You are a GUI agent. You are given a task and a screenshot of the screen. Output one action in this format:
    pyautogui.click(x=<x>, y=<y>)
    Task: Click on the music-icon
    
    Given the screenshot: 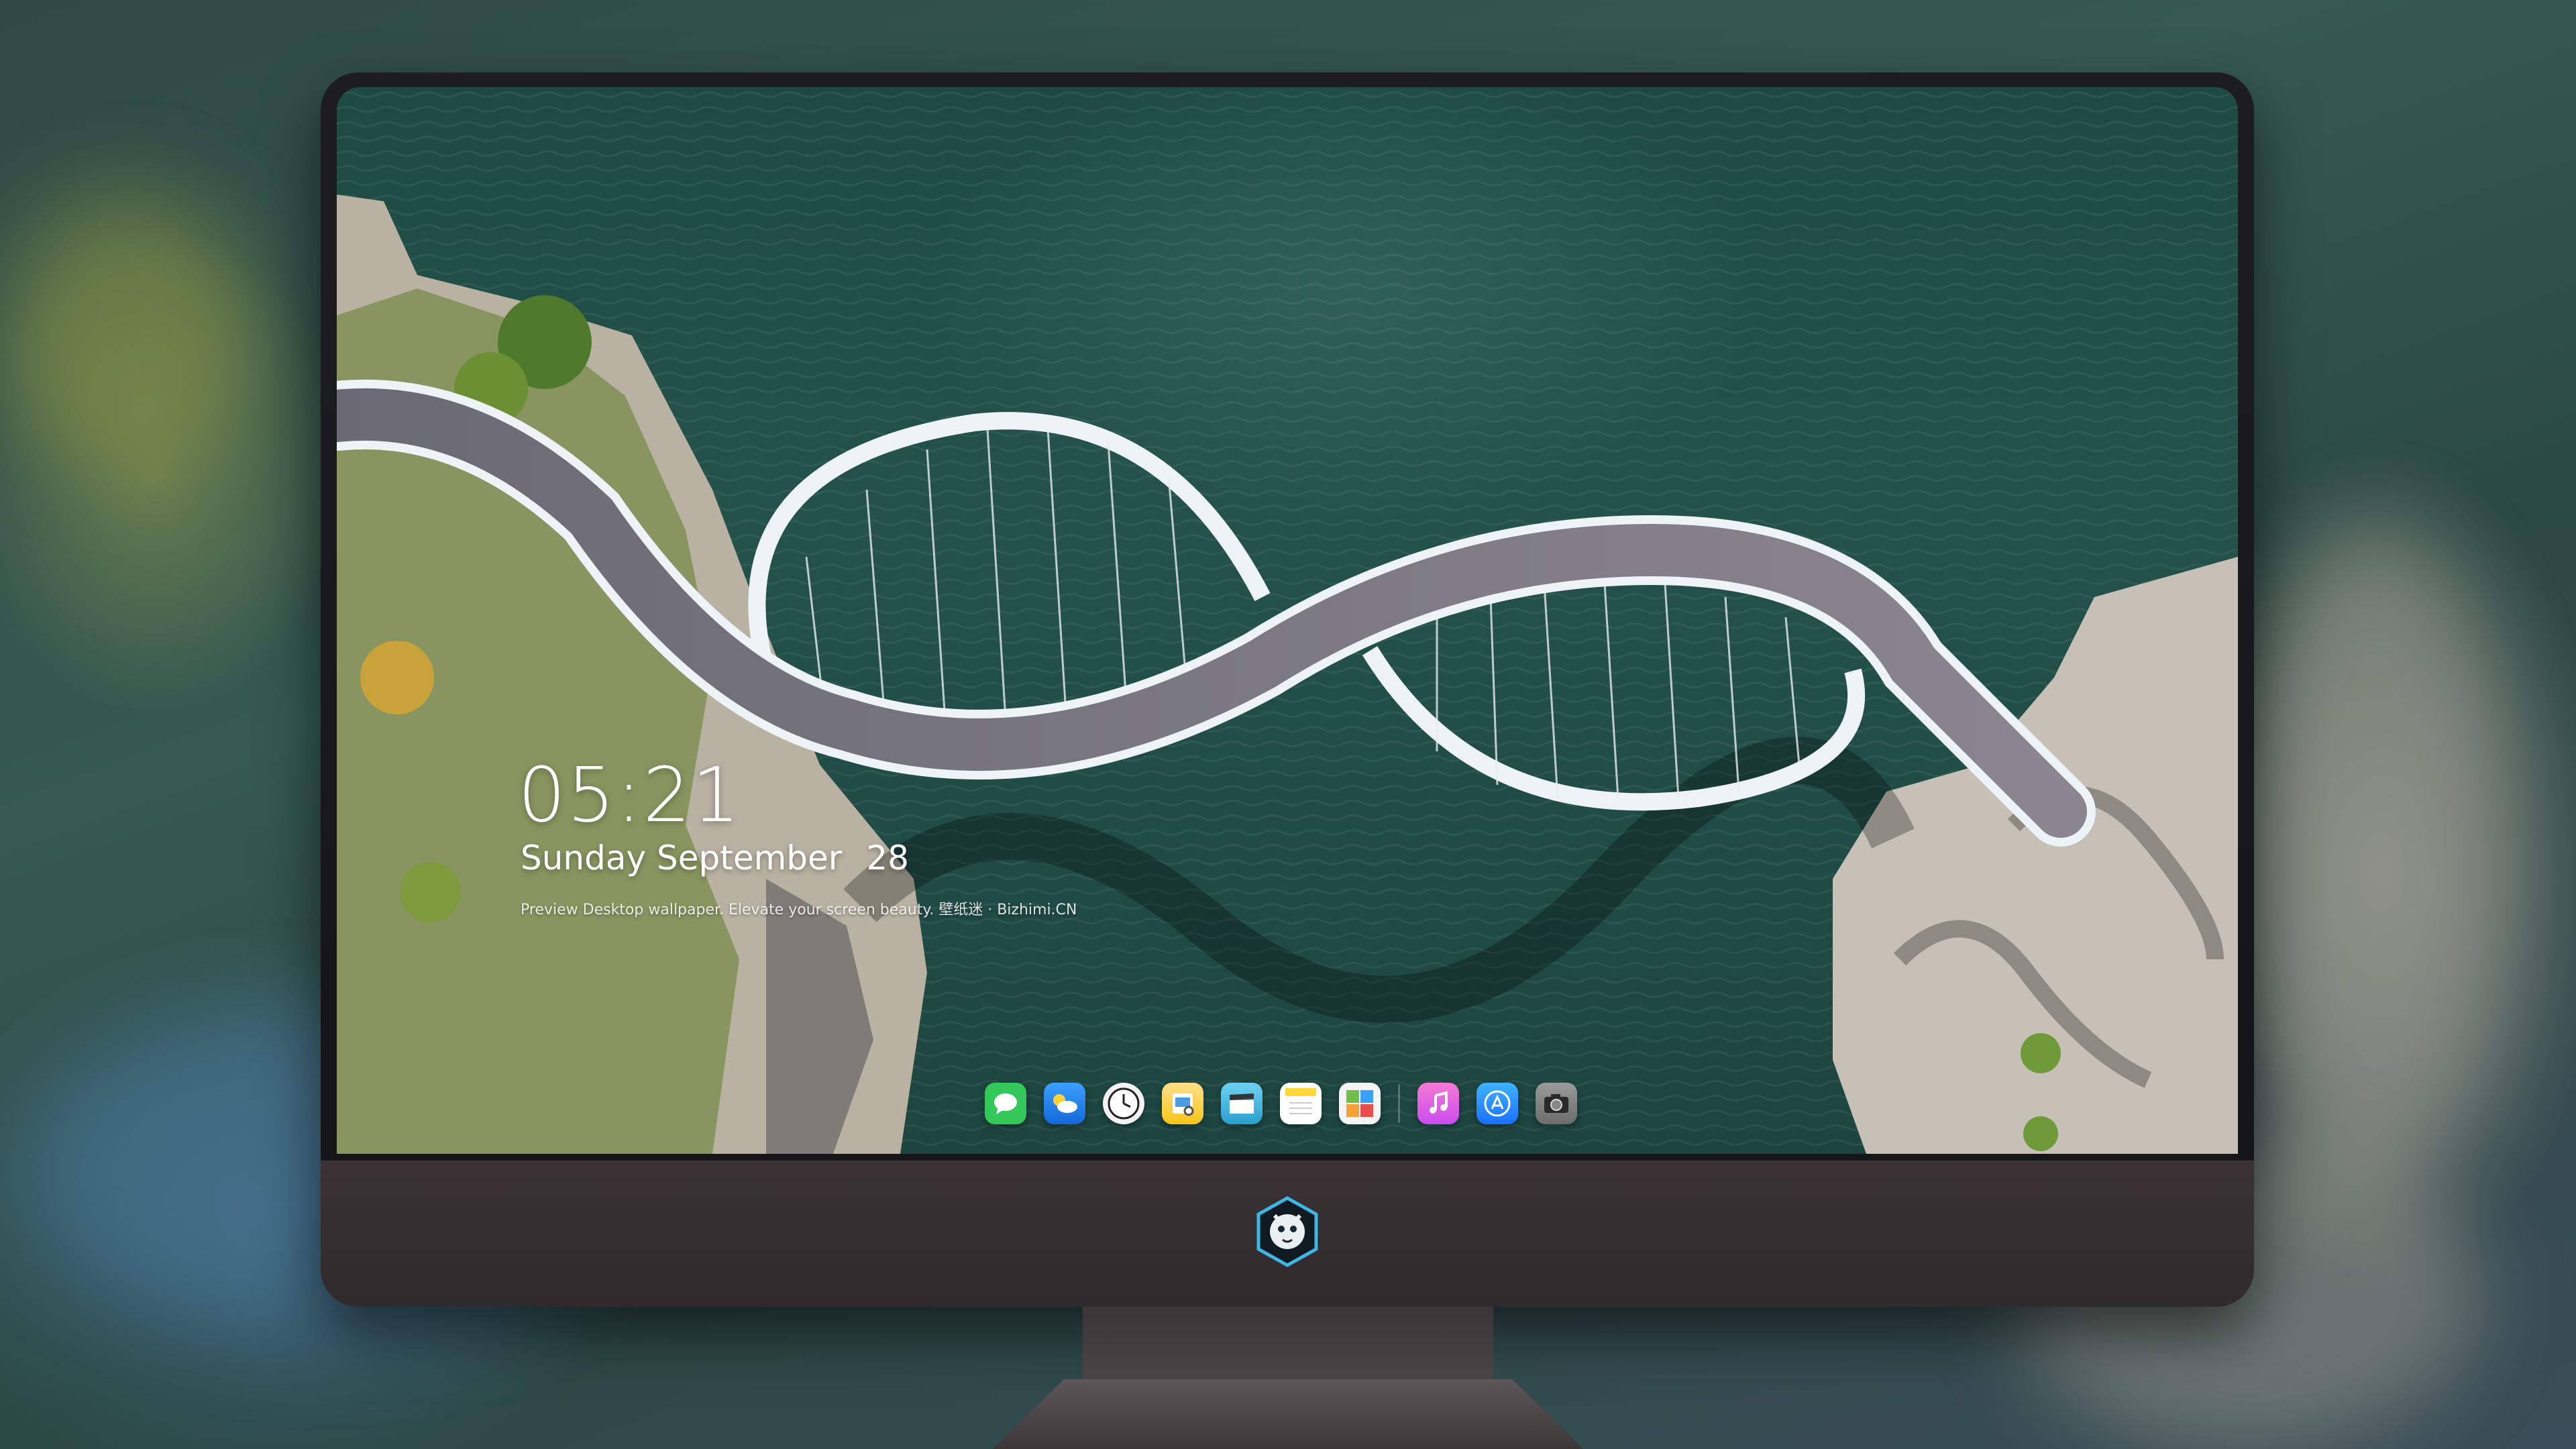 What is the action you would take?
    pyautogui.click(x=1438, y=1103)
    